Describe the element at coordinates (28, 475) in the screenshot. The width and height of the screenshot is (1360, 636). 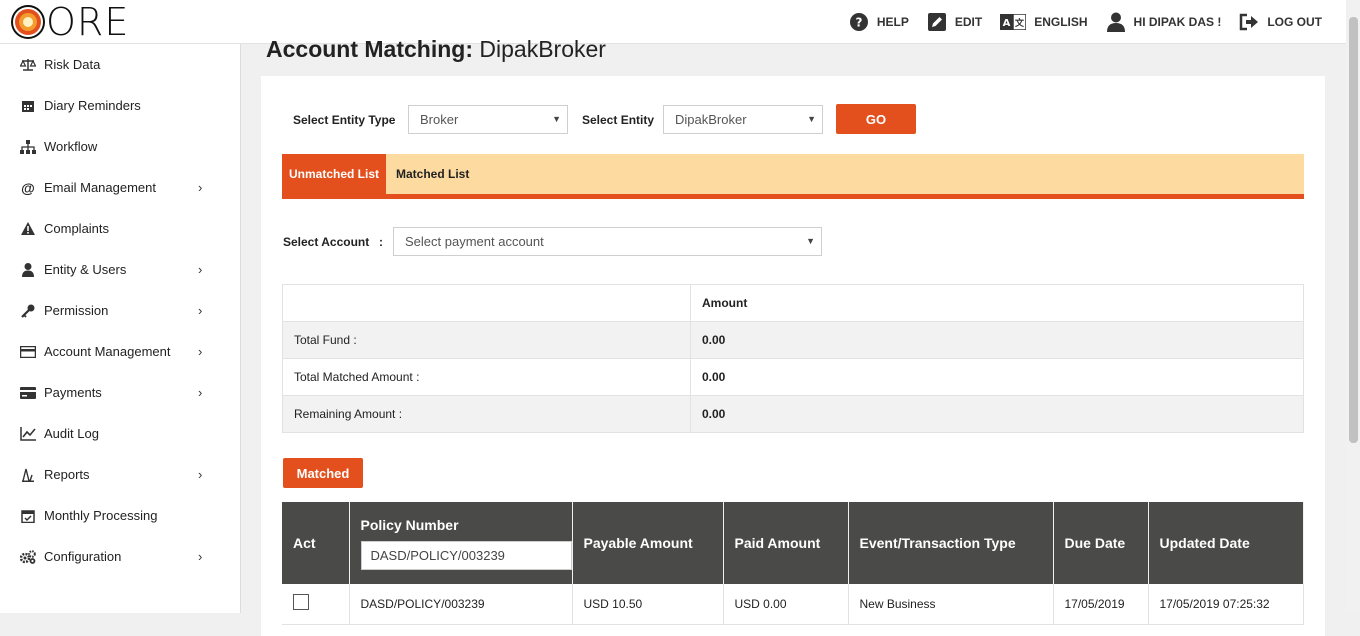
I see `report-icon` at that location.